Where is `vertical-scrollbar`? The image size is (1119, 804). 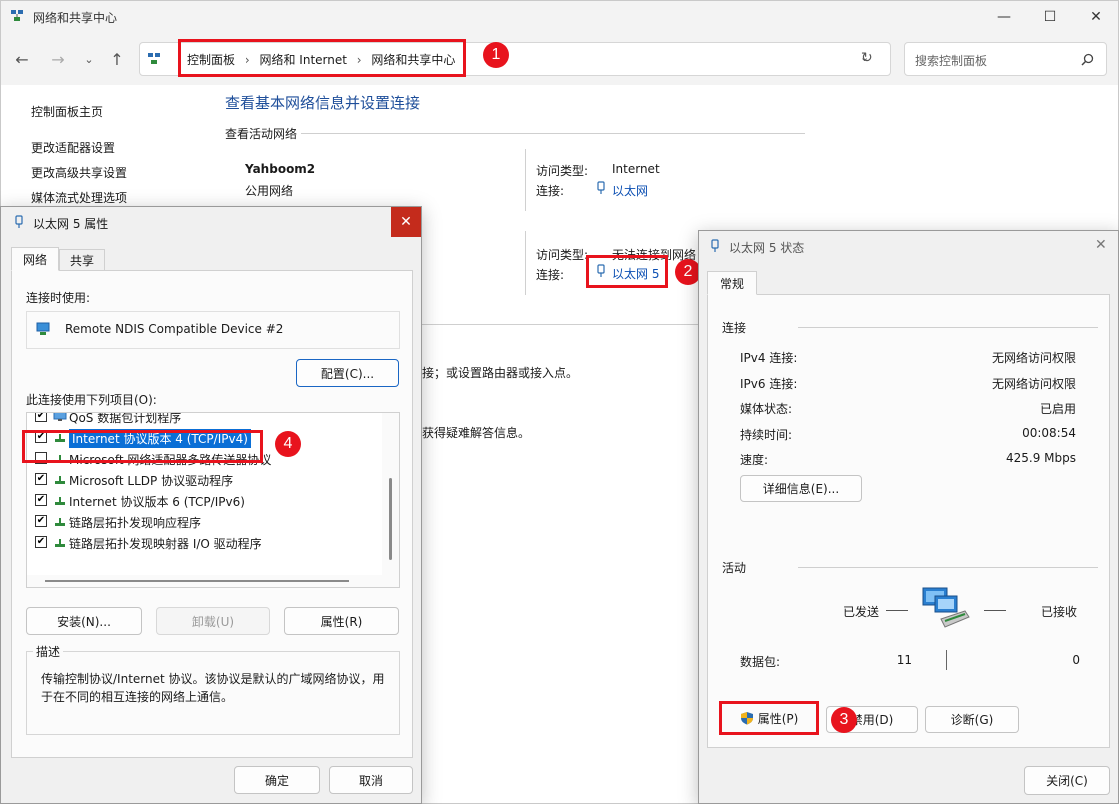 vertical-scrollbar is located at coordinates (390, 494).